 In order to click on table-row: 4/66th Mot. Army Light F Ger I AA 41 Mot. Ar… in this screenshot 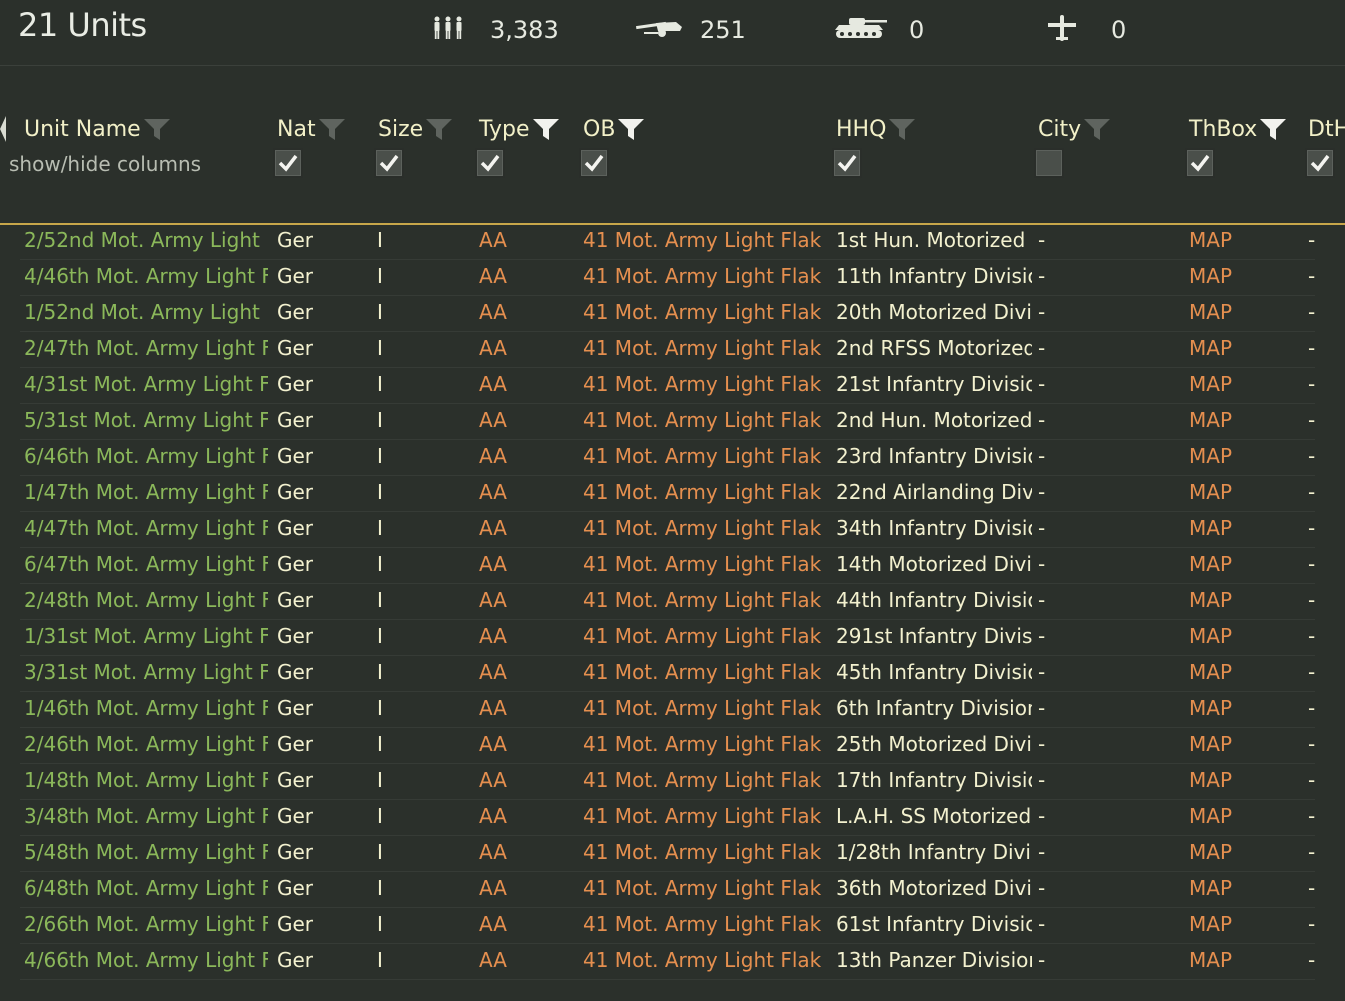, I will do `click(672, 962)`.